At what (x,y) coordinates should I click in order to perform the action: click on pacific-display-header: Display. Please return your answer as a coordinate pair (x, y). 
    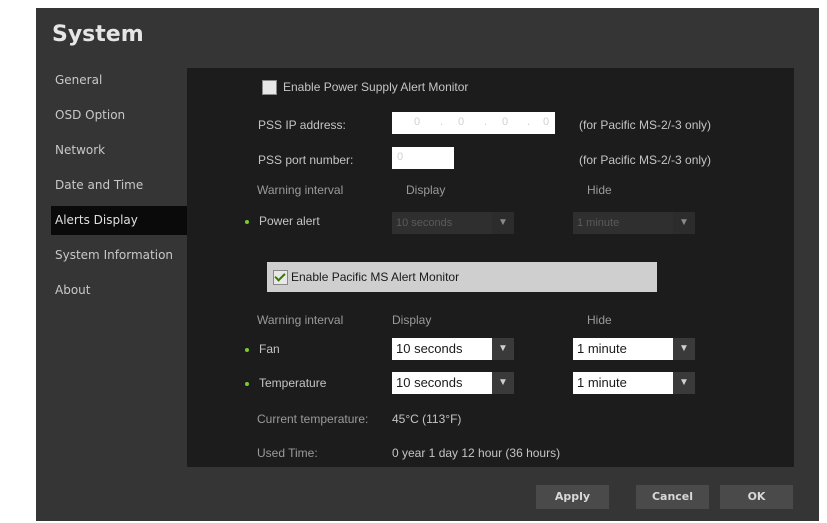
    Looking at the image, I should click on (412, 320).